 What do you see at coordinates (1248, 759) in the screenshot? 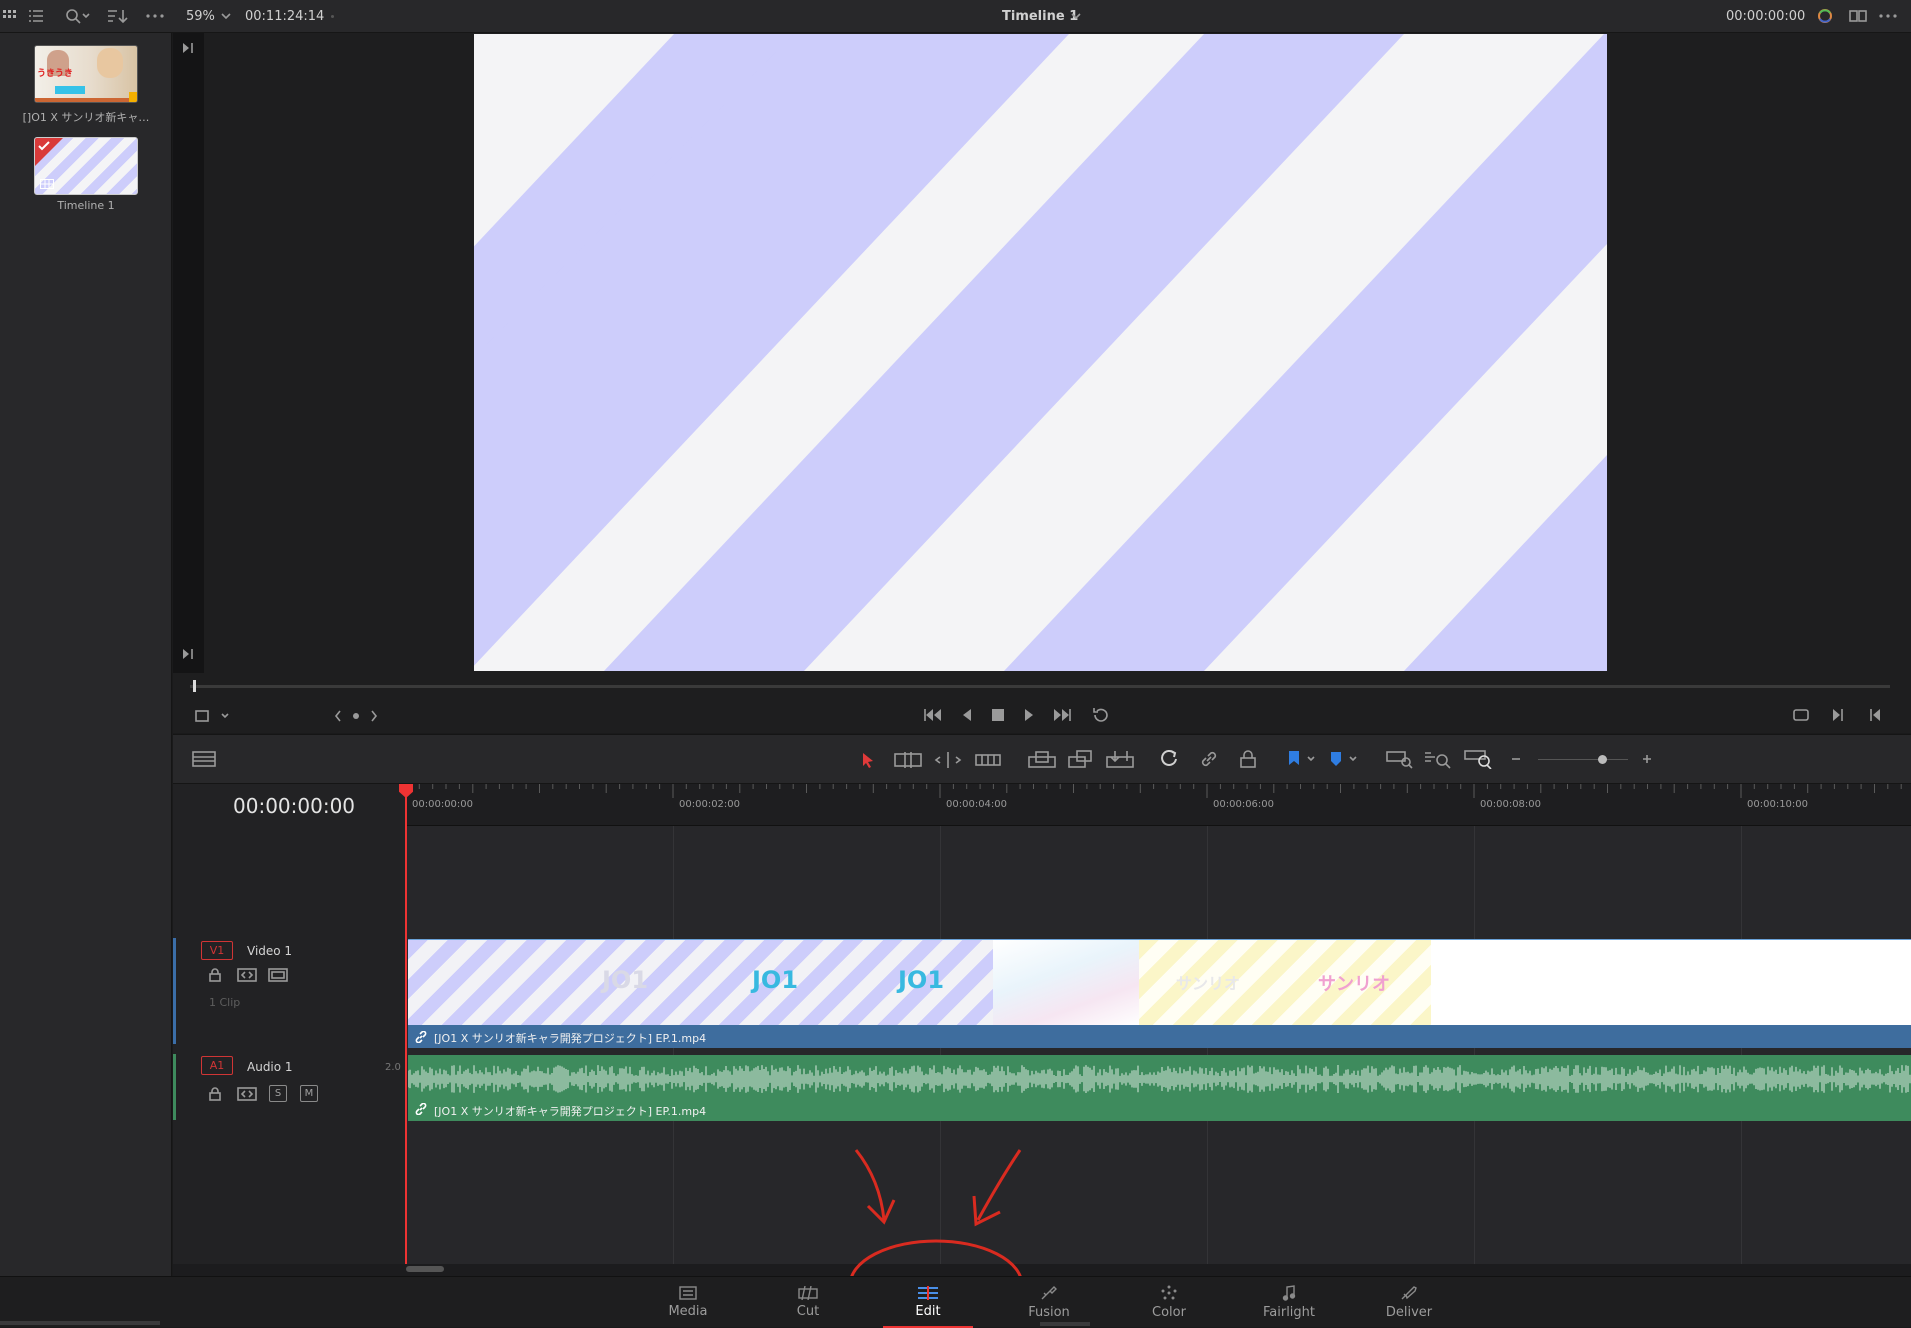
I see `position-lock-icon` at bounding box center [1248, 759].